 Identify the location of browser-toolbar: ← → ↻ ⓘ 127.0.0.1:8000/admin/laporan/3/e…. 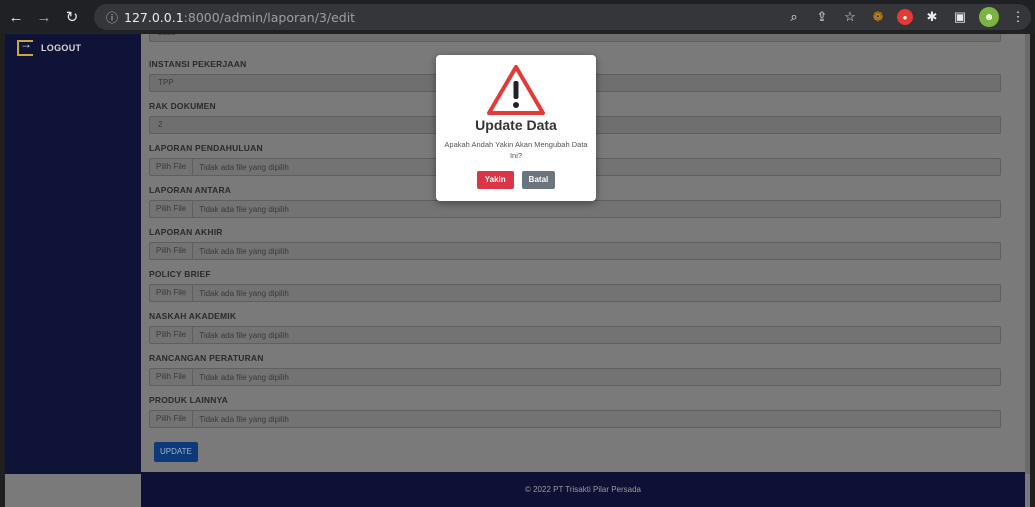
(517, 17).